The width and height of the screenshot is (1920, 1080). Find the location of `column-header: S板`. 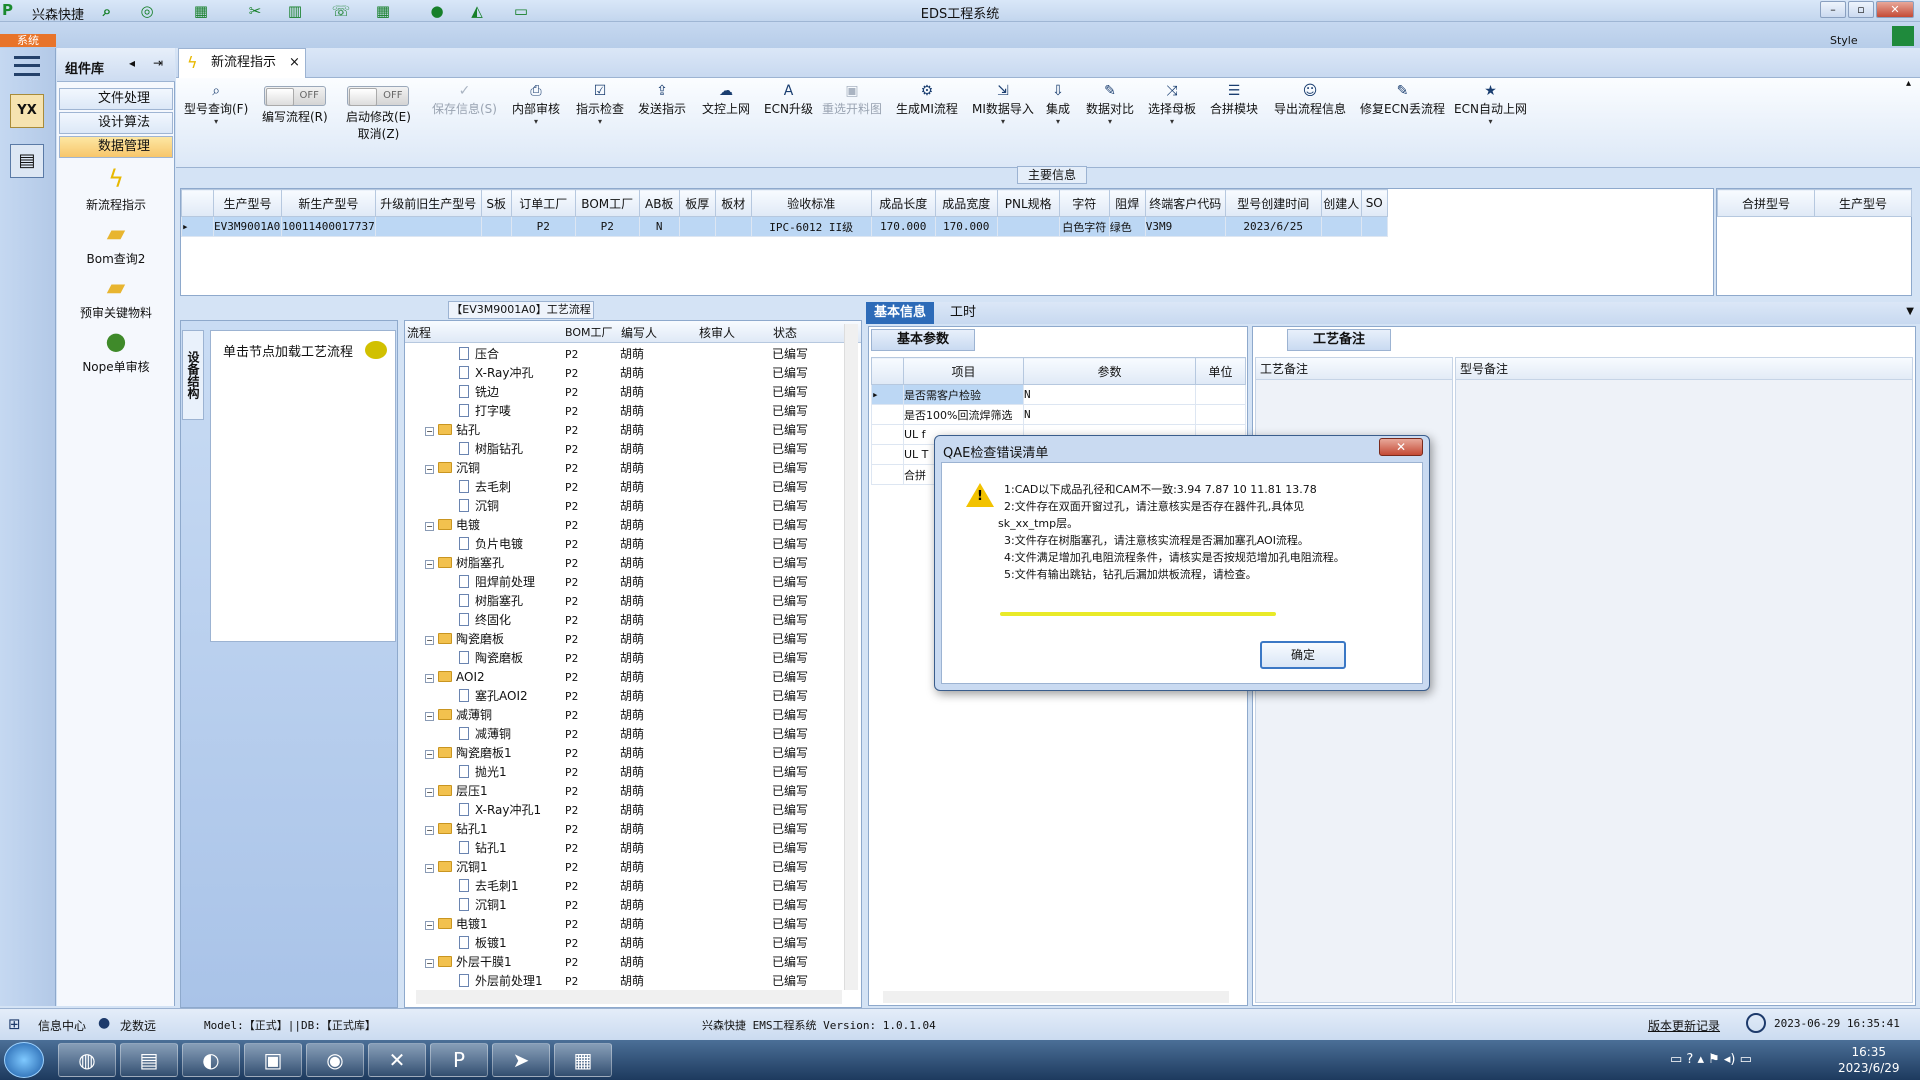

column-header: S板 is located at coordinates (496, 203).